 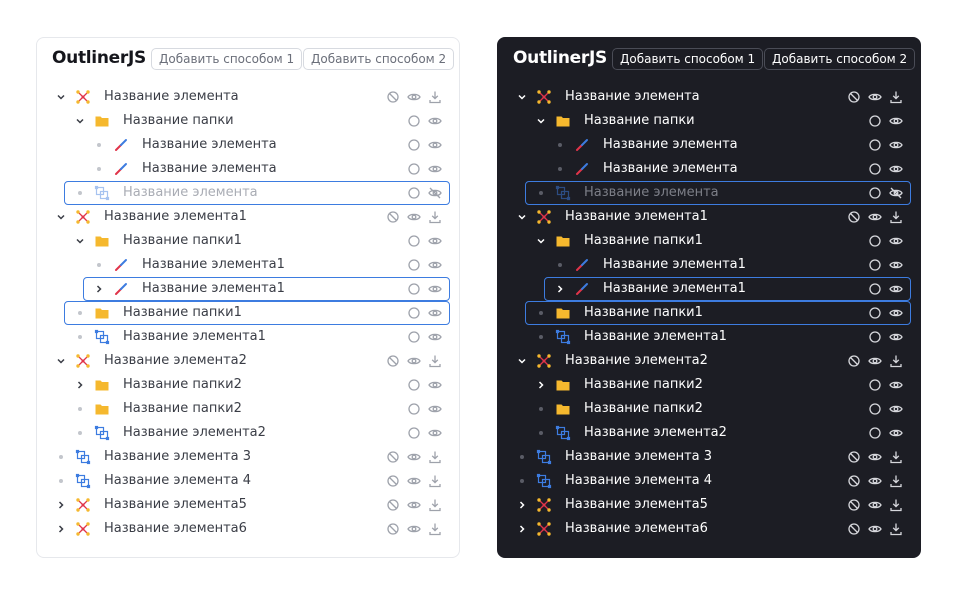 I want to click on tree-row: Название элемента 4, so click(x=248, y=481).